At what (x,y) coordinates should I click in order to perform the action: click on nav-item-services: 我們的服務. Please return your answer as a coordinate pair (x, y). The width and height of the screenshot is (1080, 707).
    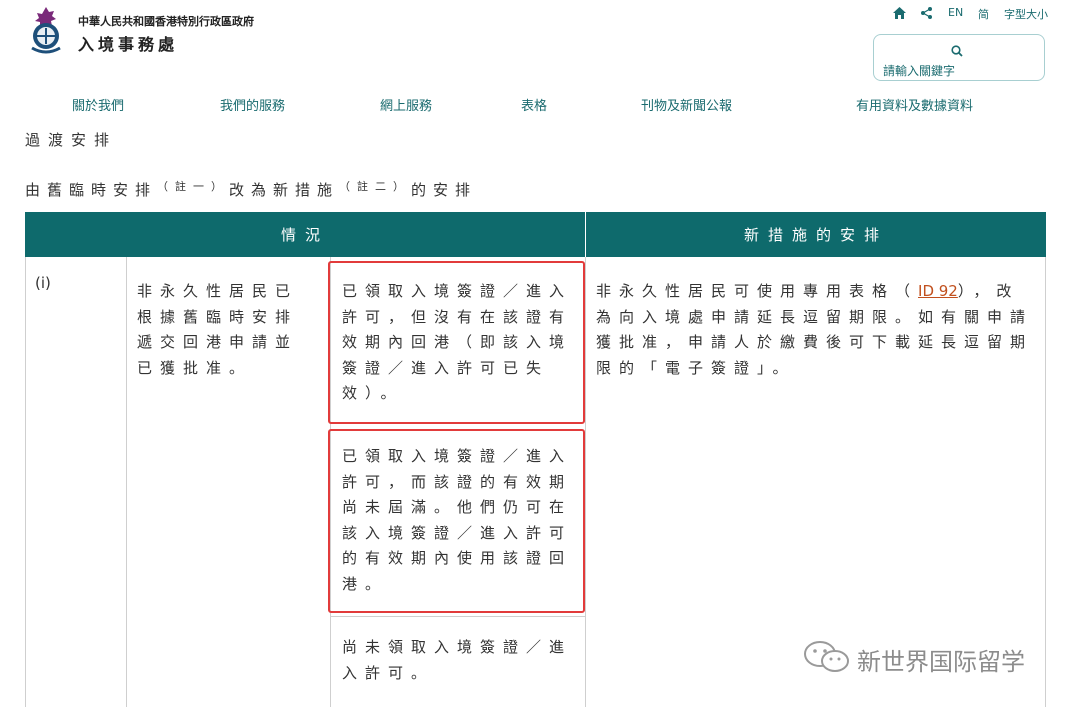
    Looking at the image, I should click on (252, 104).